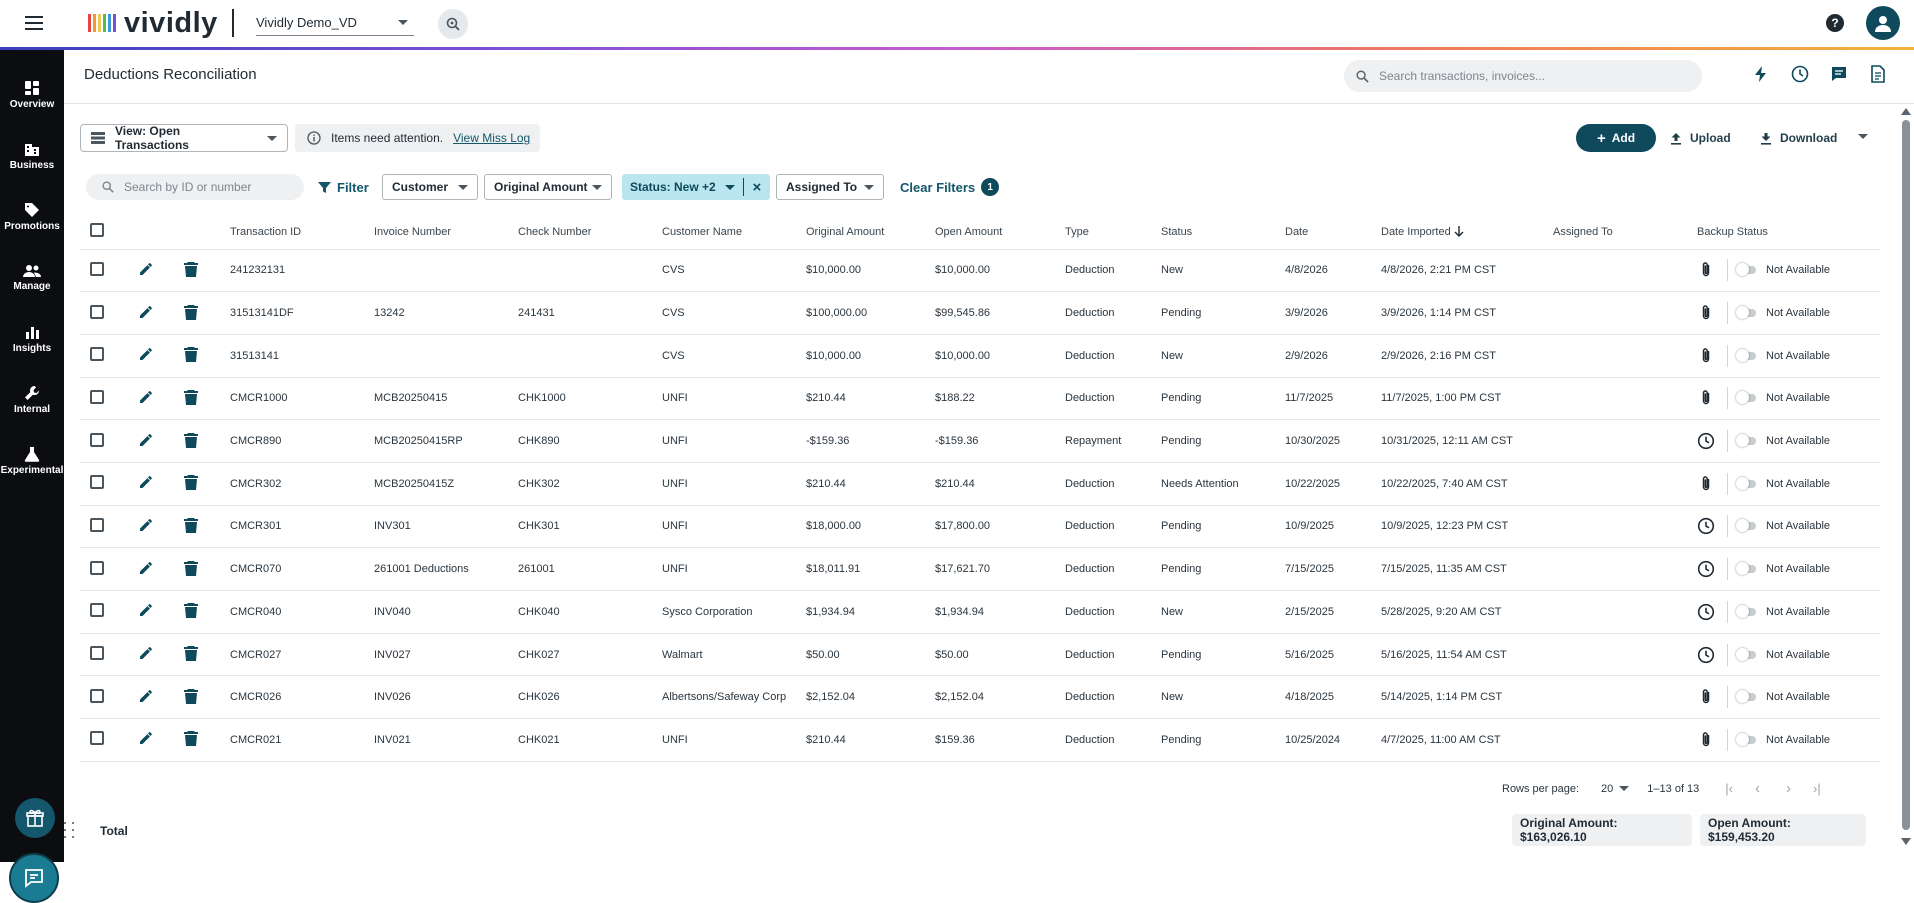 The width and height of the screenshot is (1914, 903). I want to click on col-header-date-imported: Date Imported, so click(1467, 232).